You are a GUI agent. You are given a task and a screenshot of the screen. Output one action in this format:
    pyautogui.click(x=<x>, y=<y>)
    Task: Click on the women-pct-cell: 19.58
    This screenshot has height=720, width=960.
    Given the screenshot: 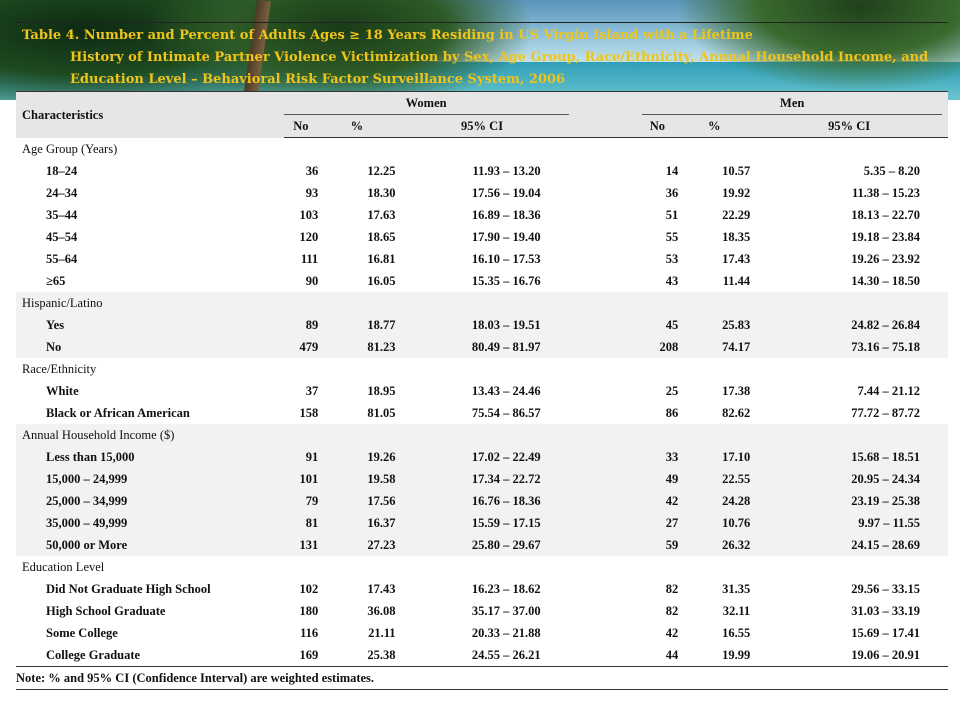 What is the action you would take?
    pyautogui.click(x=357, y=479)
    